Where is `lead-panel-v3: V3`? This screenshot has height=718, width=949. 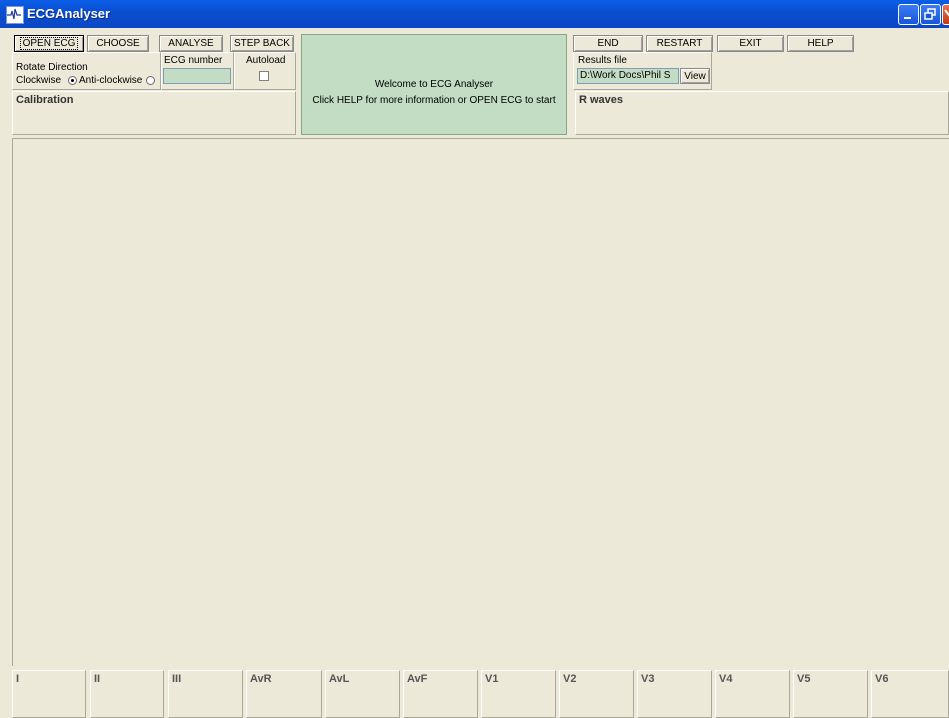
lead-panel-v3: V3 is located at coordinates (674, 694).